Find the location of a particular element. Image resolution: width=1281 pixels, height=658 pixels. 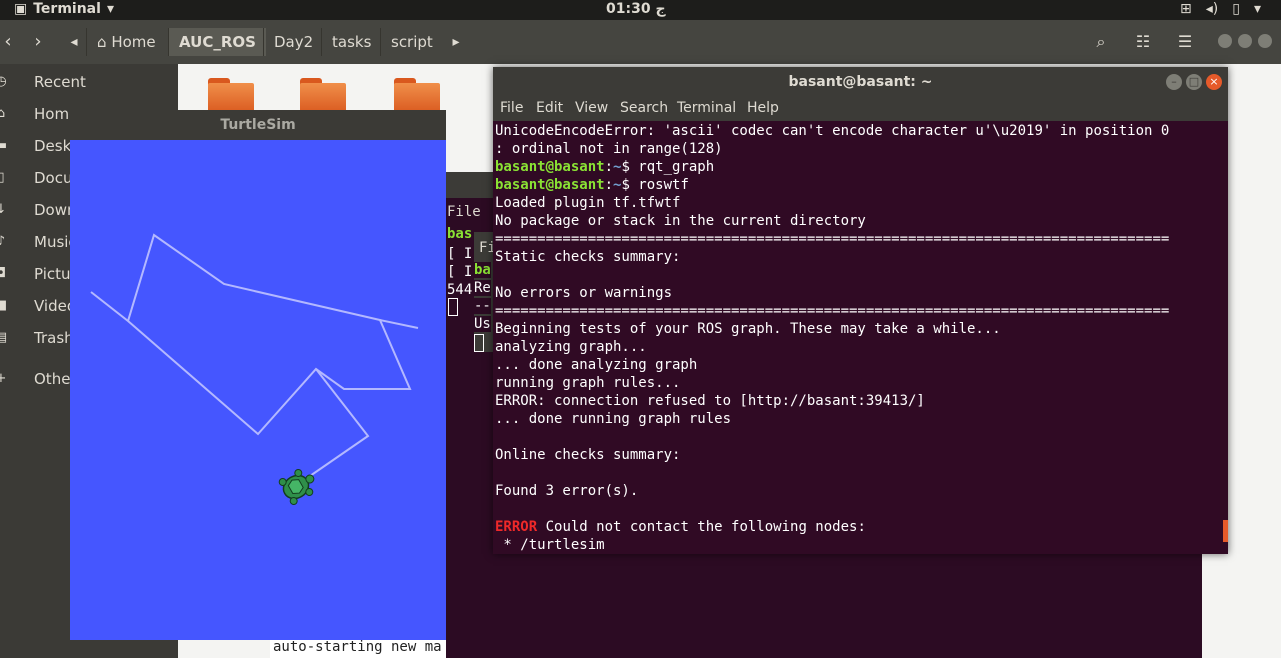

app-menu: ▣ Terminal ▾ is located at coordinates (64, 9).